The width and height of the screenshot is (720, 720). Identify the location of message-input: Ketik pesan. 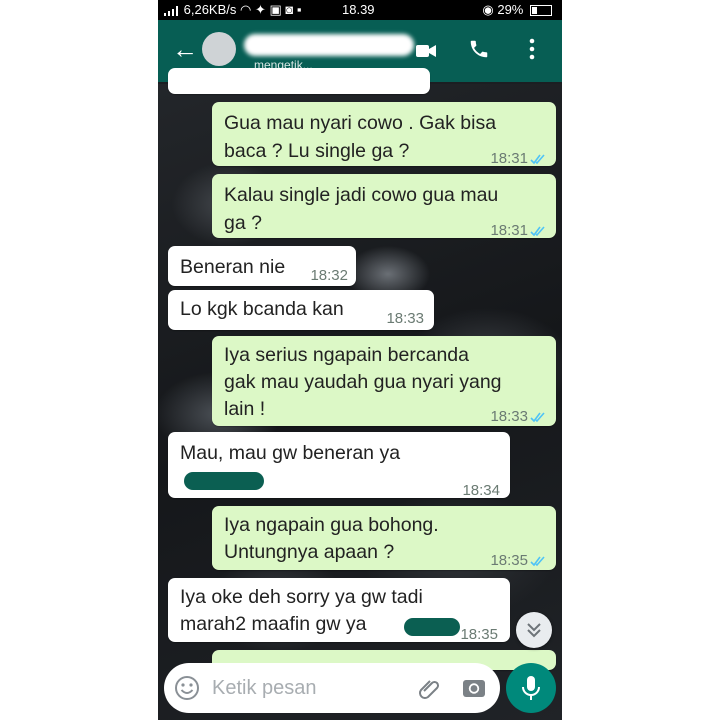
(264, 688).